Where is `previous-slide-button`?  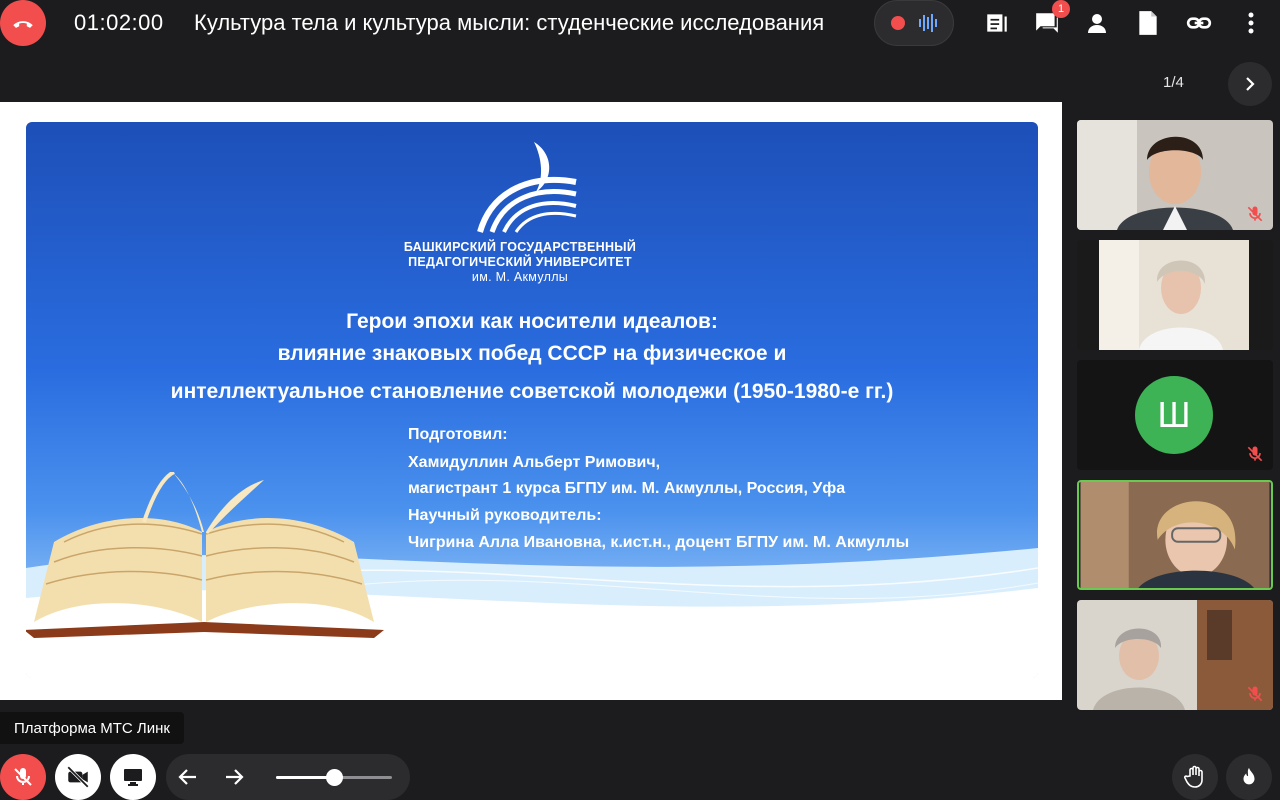
previous-slide-button is located at coordinates (188, 777).